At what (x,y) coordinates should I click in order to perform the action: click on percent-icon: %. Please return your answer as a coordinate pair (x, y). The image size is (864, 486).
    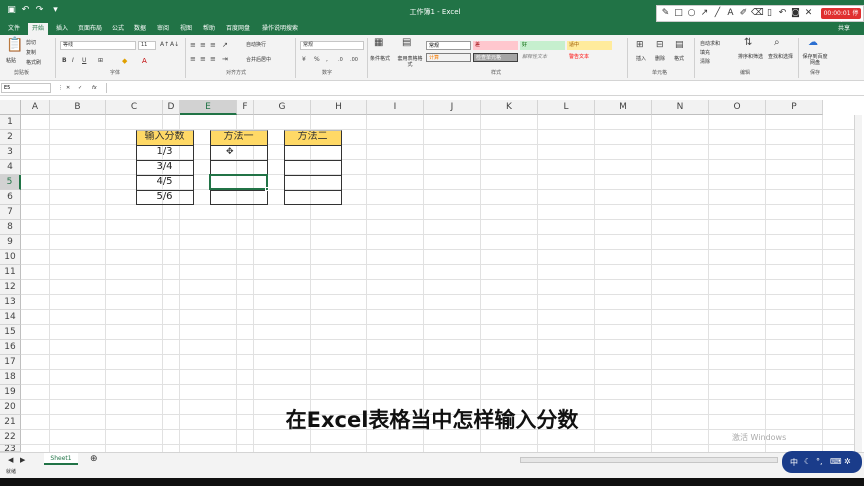
    Looking at the image, I should click on (317, 60).